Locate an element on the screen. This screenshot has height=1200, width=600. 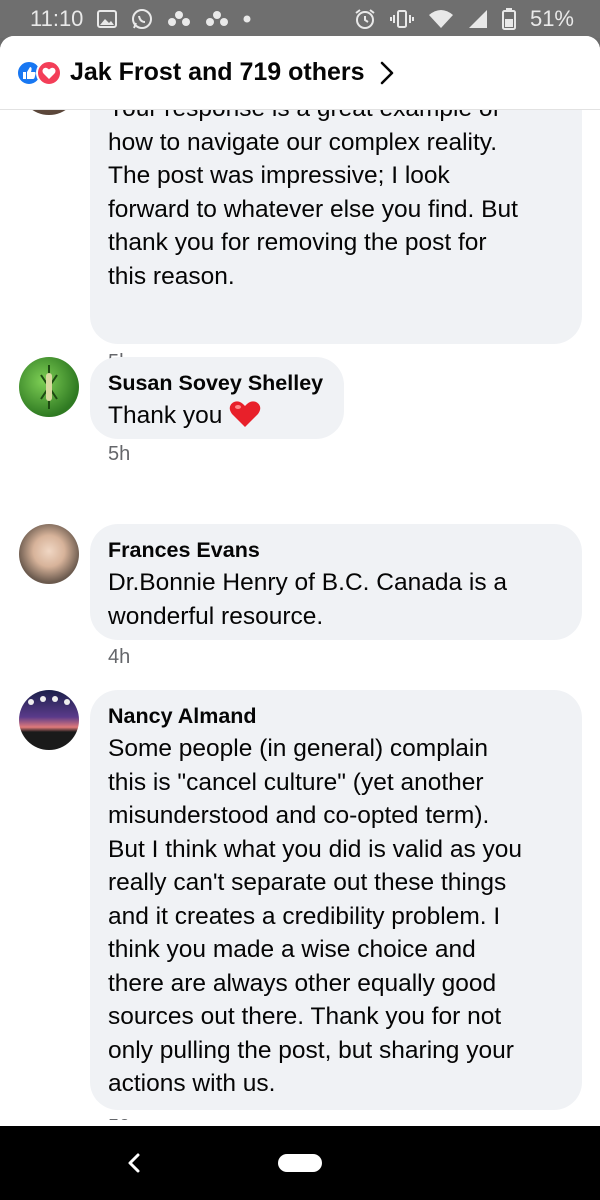
status-time: 11:10 is located at coordinates (57, 18).